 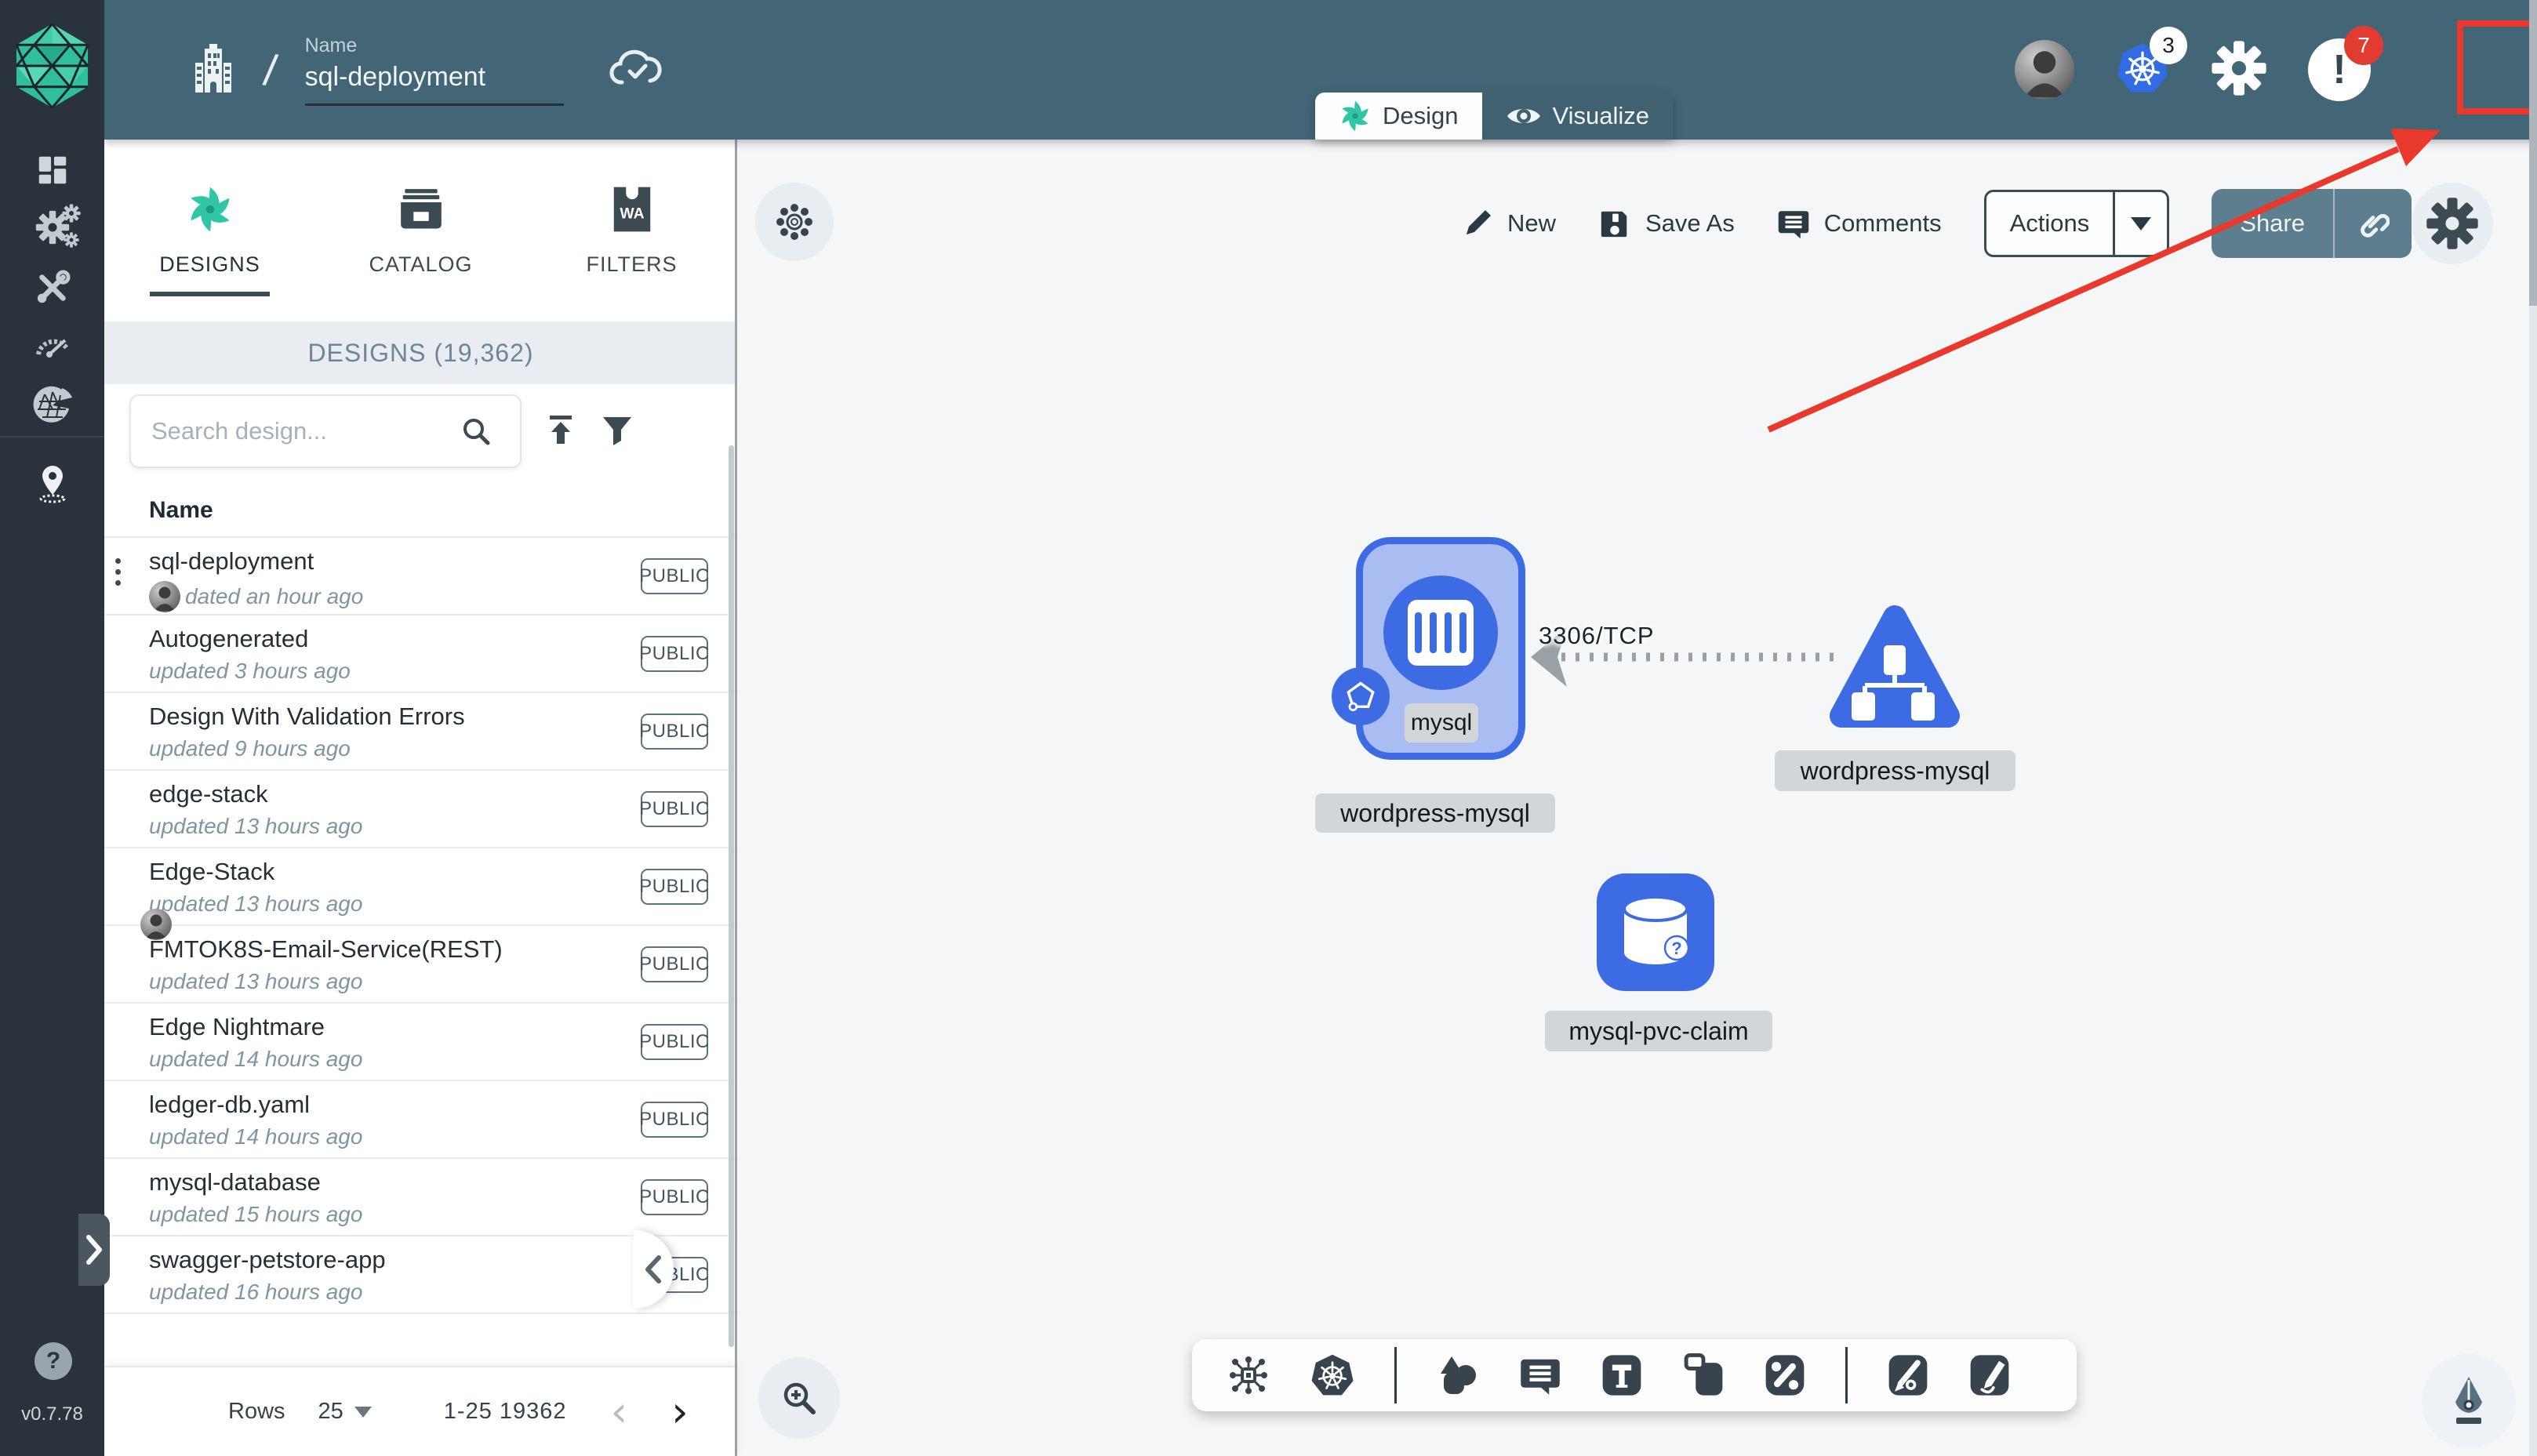 I want to click on filter-designs-button, so click(x=617, y=431).